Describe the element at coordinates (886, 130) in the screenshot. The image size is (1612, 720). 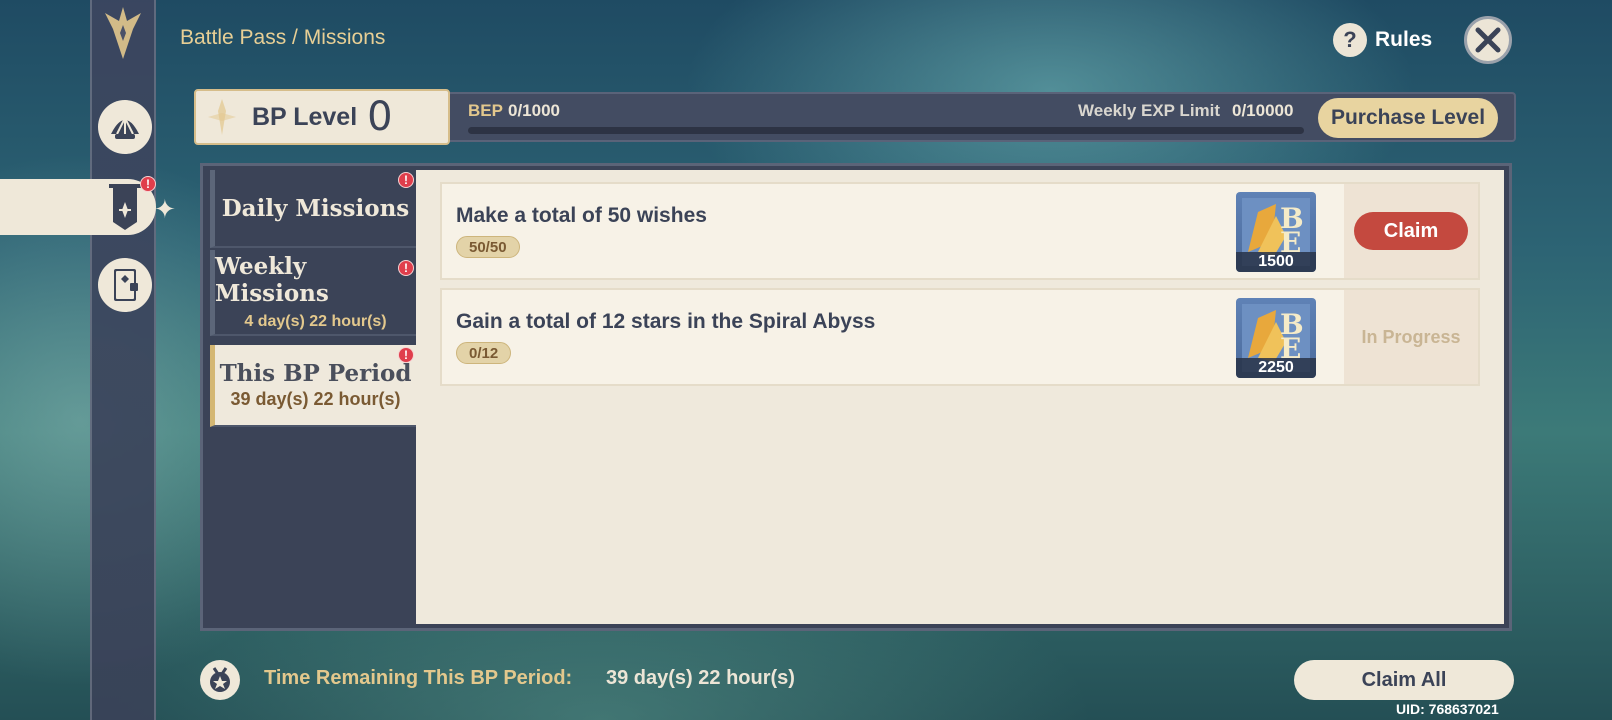
I see `bep-progress-bar` at that location.